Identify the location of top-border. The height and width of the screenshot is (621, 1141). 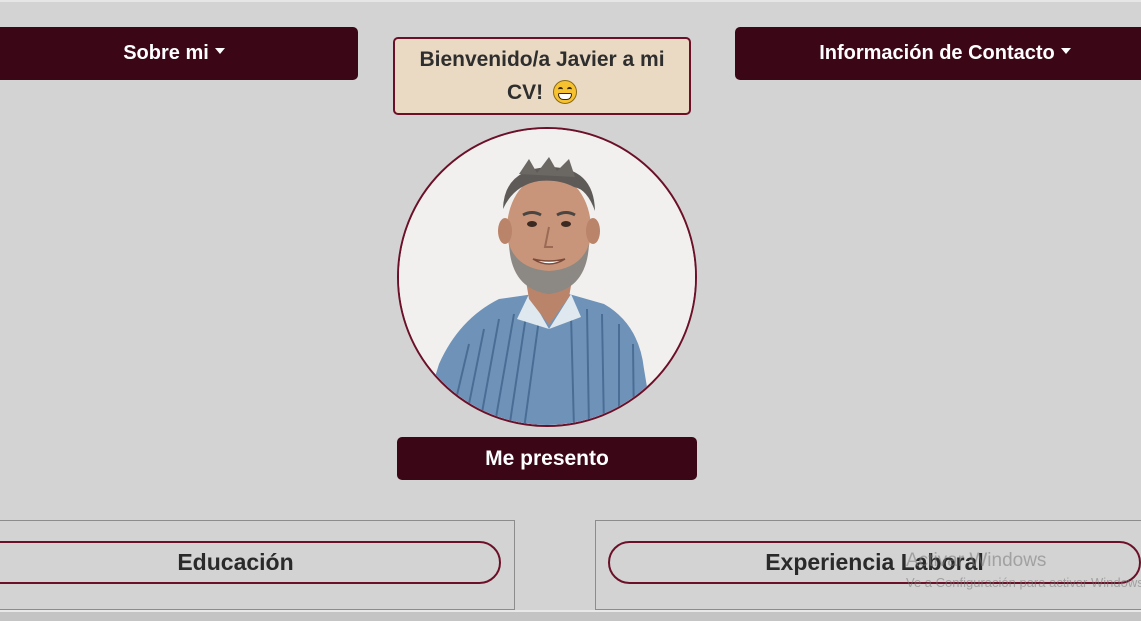
(570, 1).